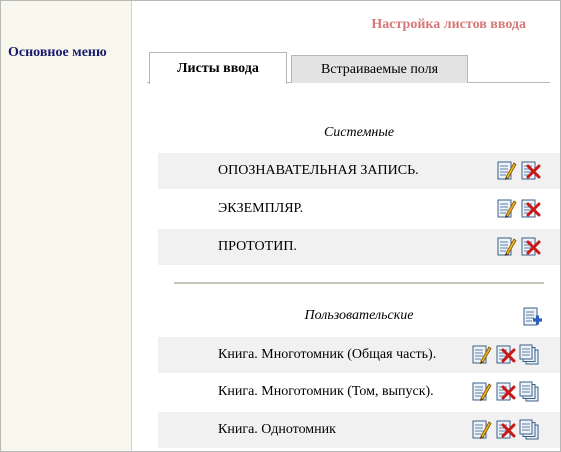  Describe the element at coordinates (448, 24) in the screenshot. I see `page-title: Настройка листов ввода` at that location.